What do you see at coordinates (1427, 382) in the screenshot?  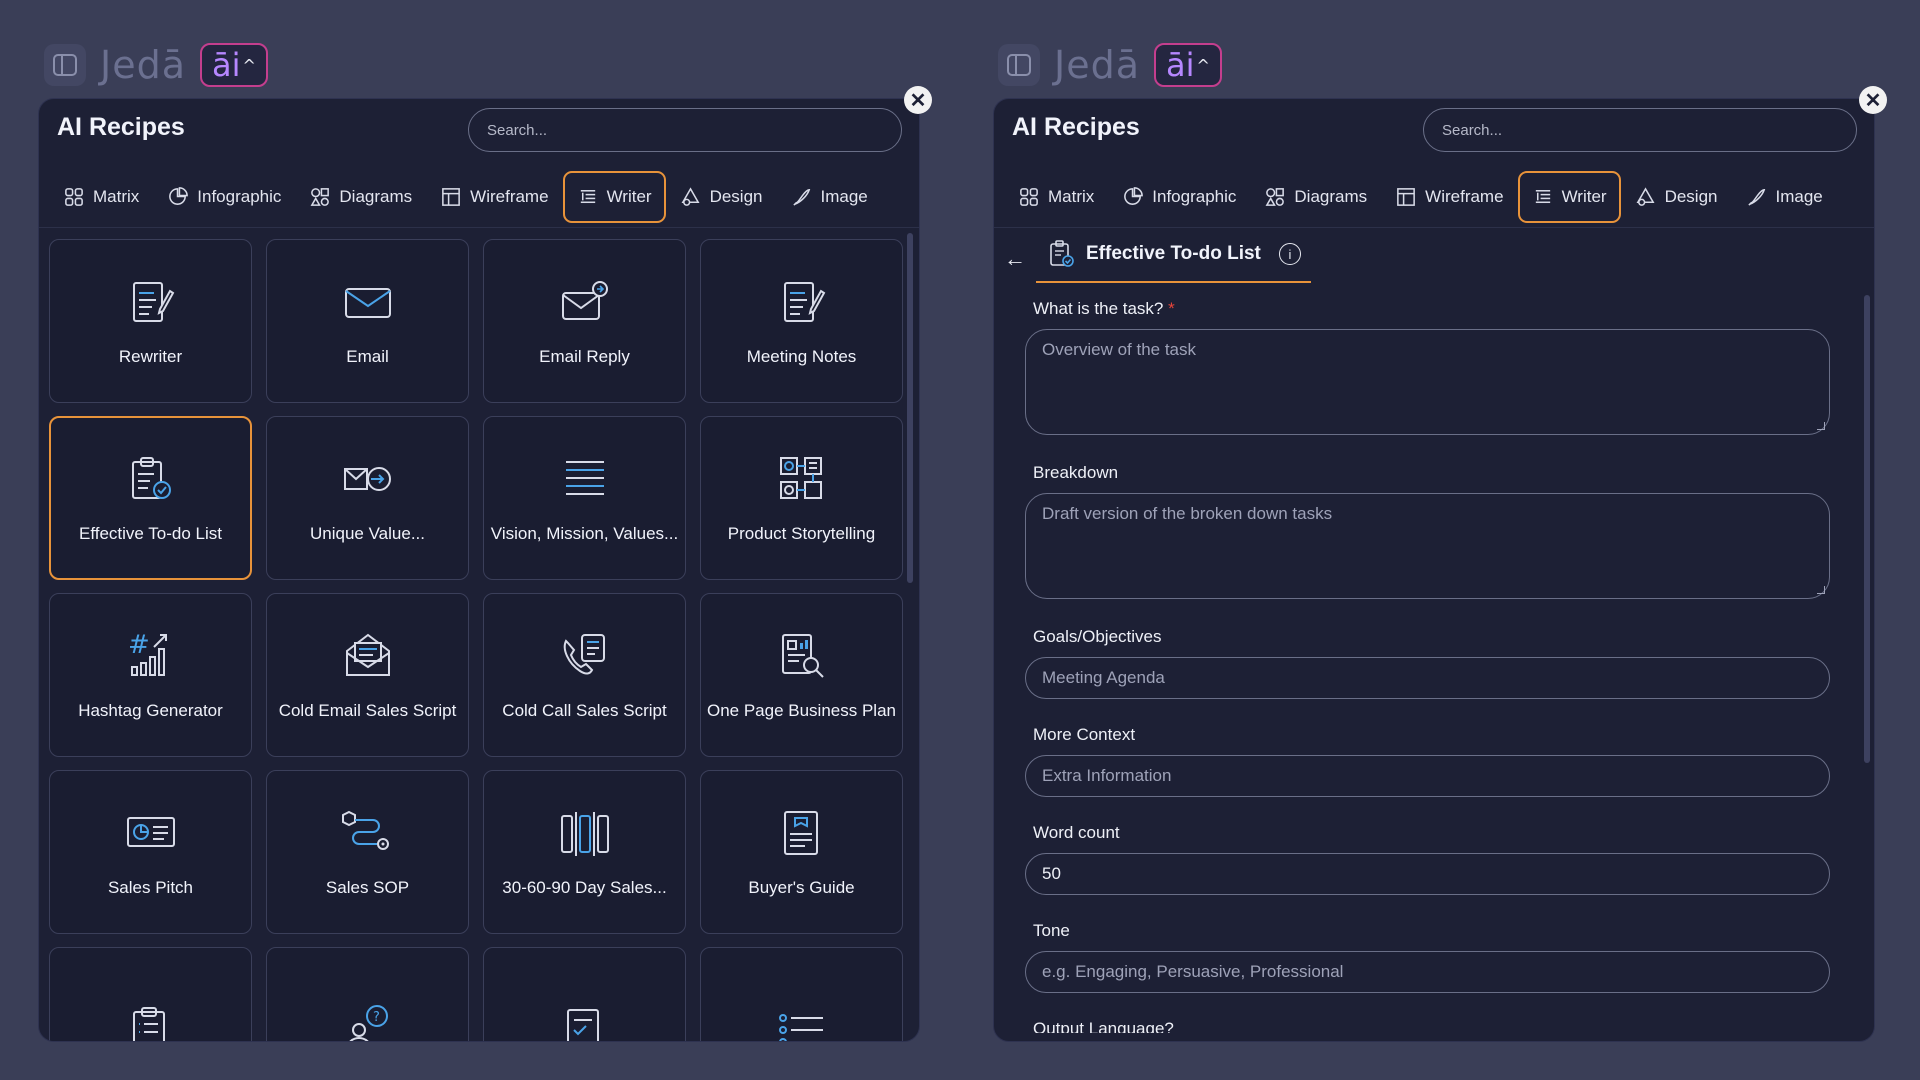 I see `task-textarea: Overview of the task` at bounding box center [1427, 382].